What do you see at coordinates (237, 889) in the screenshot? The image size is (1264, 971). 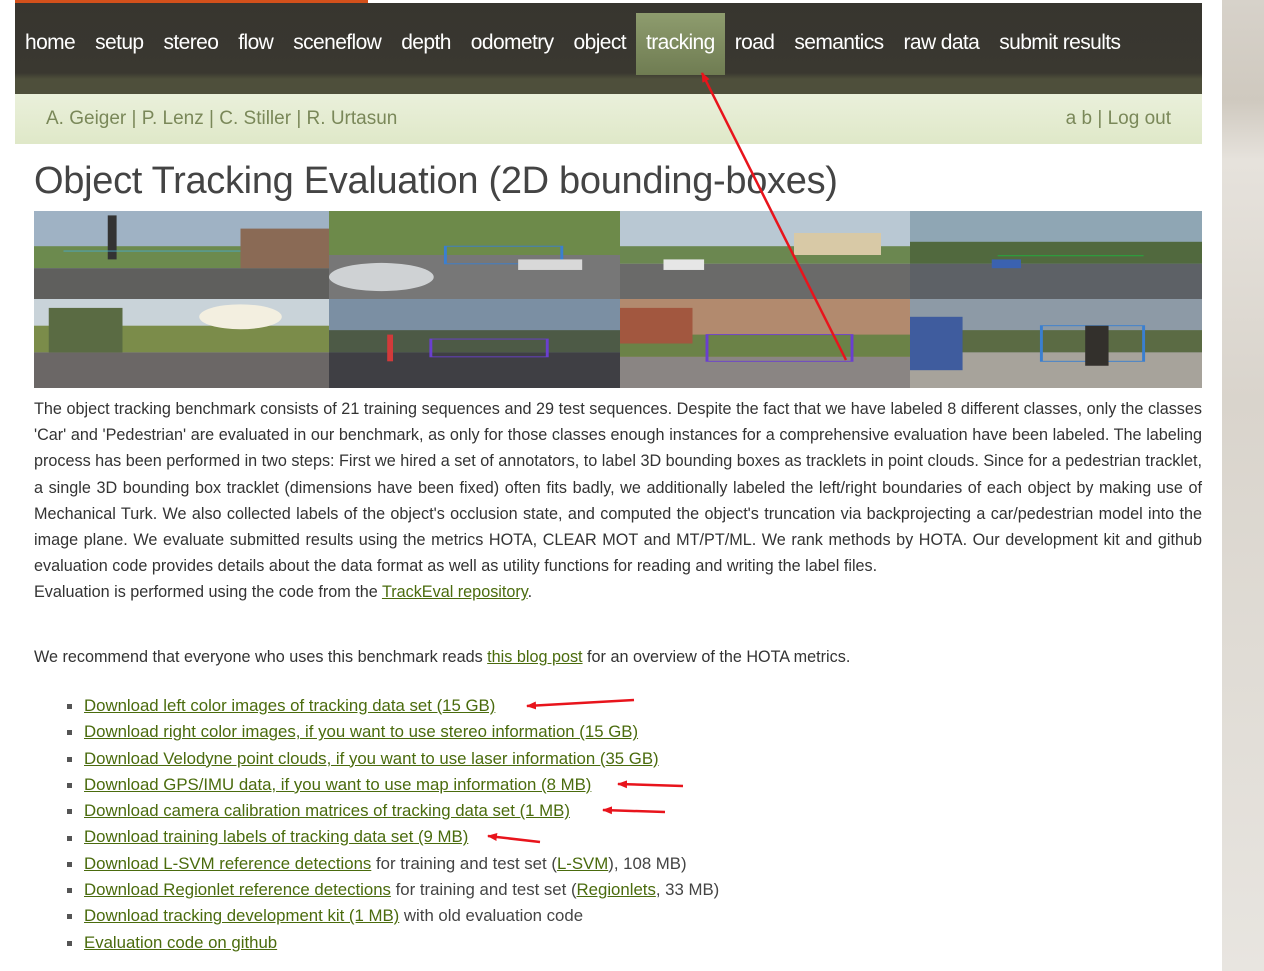 I see `download-link: Download Regionlet reference detections` at bounding box center [237, 889].